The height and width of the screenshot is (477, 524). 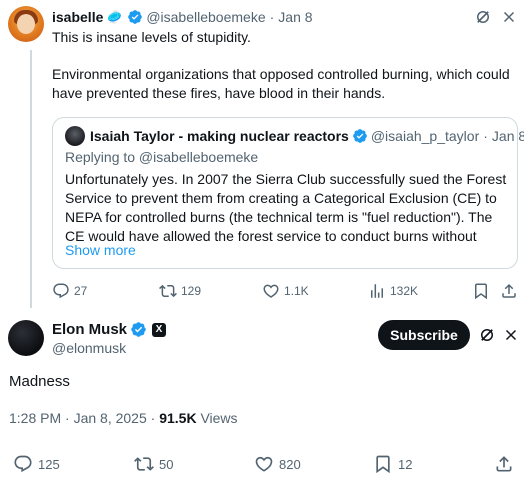 What do you see at coordinates (508, 136) in the screenshot?
I see `quoted-timestamp: Jan 8` at bounding box center [508, 136].